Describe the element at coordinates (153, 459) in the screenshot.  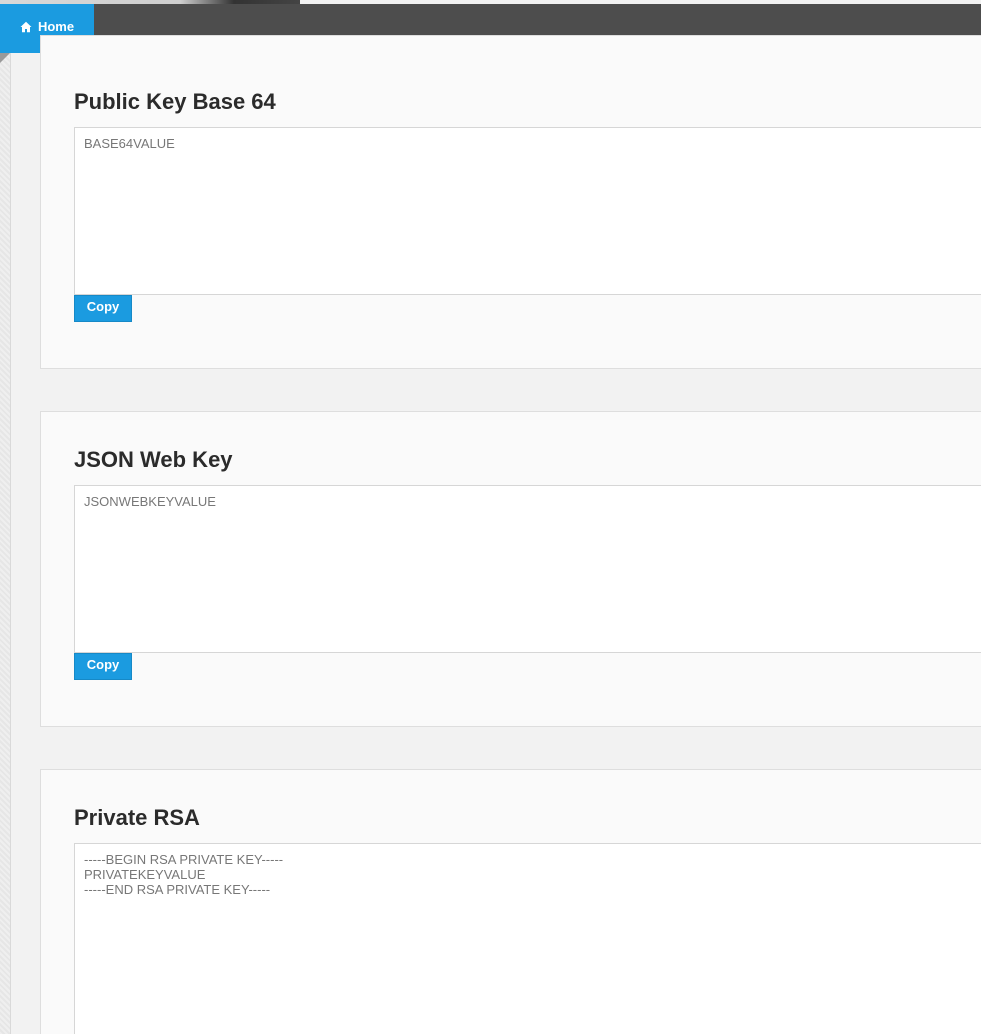
I see `panel-title: JSON Web Key` at that location.